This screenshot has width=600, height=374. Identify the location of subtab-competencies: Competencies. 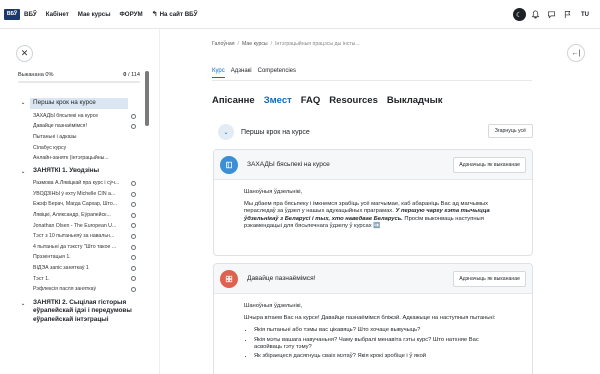
(277, 73).